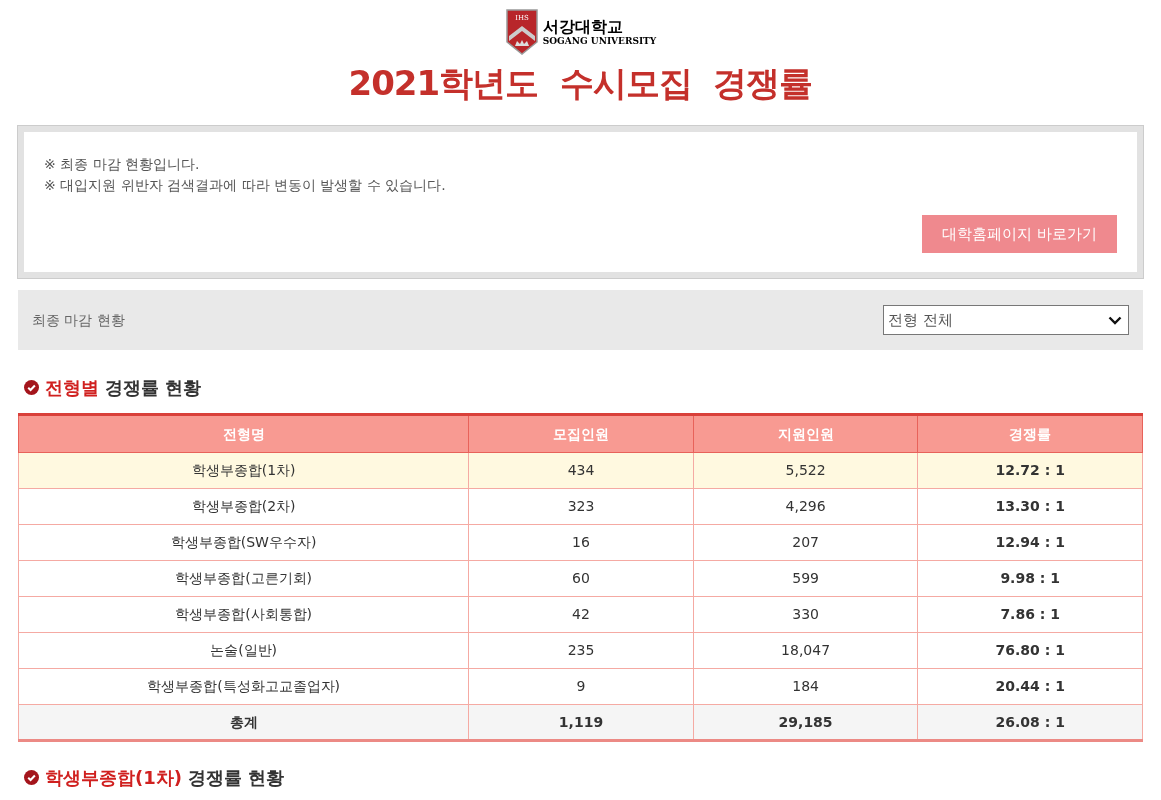 This screenshot has width=1161, height=800. What do you see at coordinates (1030, 433) in the screenshot?
I see `column-header: 경쟁률` at bounding box center [1030, 433].